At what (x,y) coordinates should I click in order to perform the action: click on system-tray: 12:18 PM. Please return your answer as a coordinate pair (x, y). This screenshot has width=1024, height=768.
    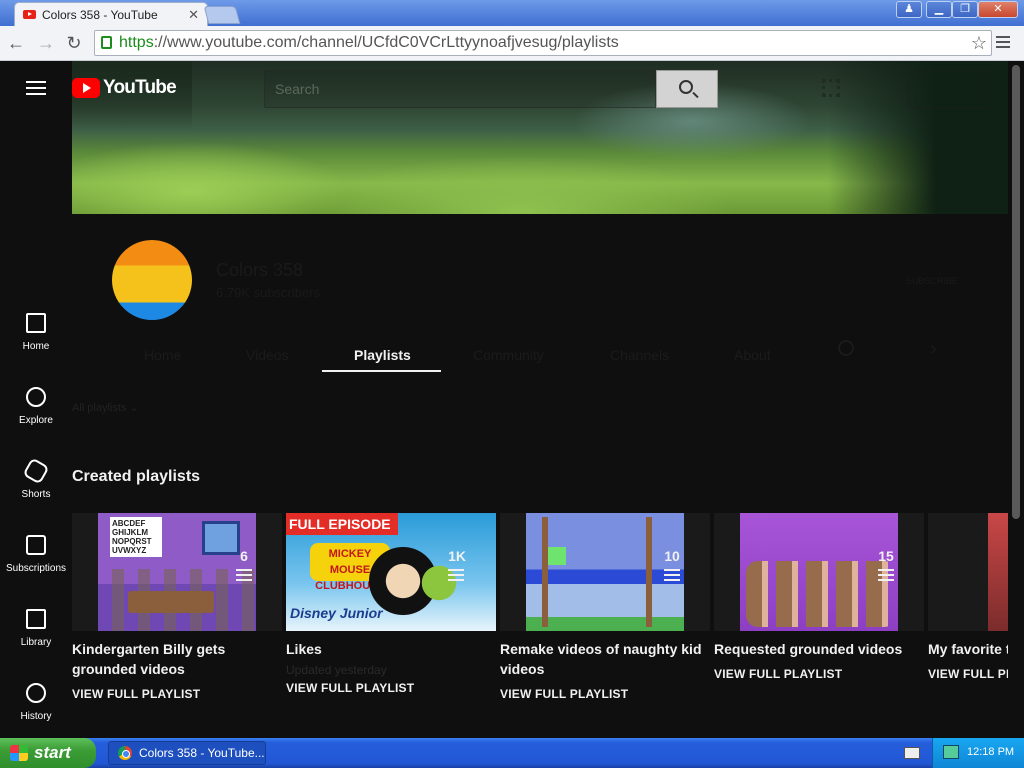
    Looking at the image, I should click on (978, 753).